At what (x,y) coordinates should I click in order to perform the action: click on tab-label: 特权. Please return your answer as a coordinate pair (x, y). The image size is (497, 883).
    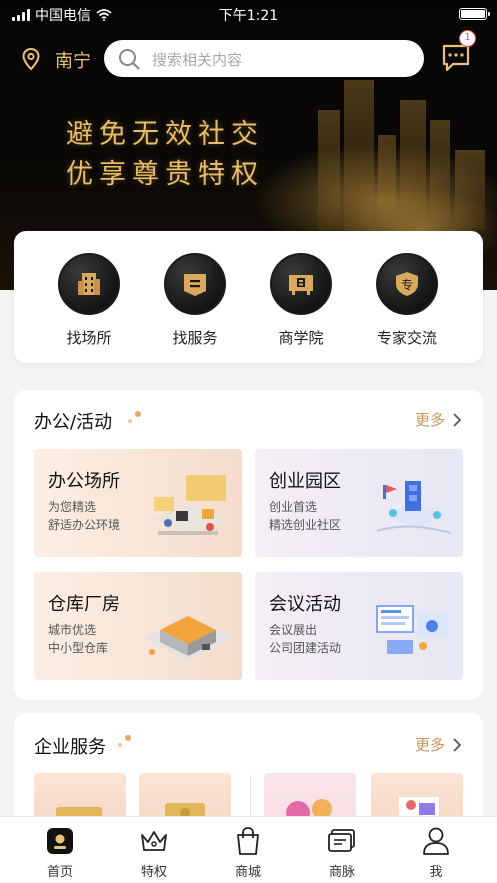
    Looking at the image, I should click on (153, 872).